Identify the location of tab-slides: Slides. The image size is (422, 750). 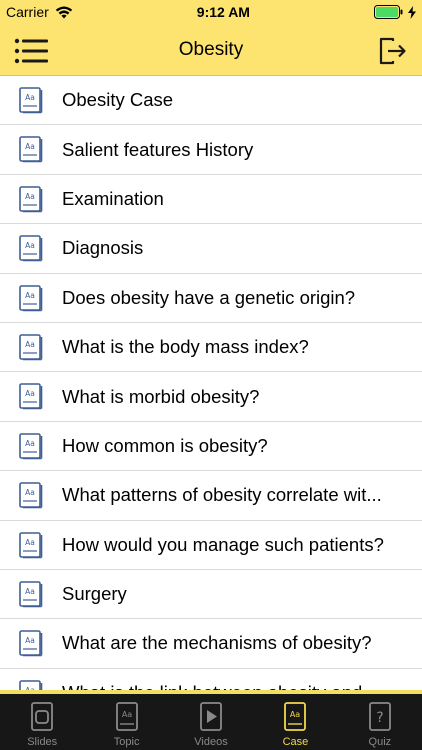
(42, 722).